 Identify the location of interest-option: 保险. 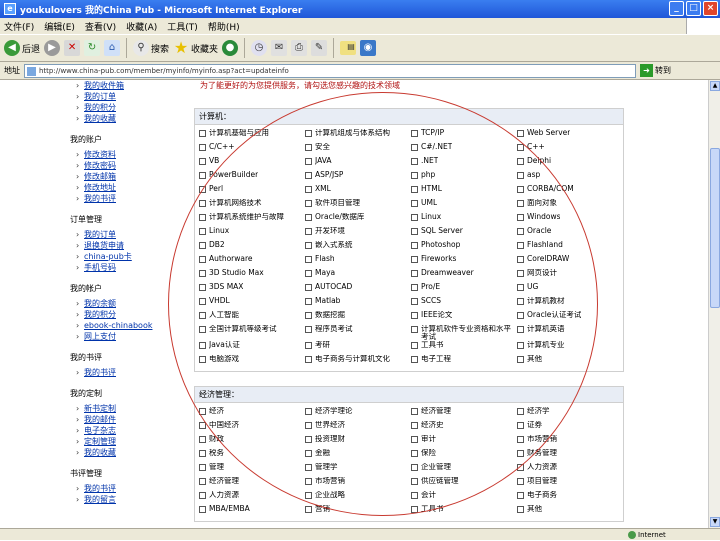
(462, 456).